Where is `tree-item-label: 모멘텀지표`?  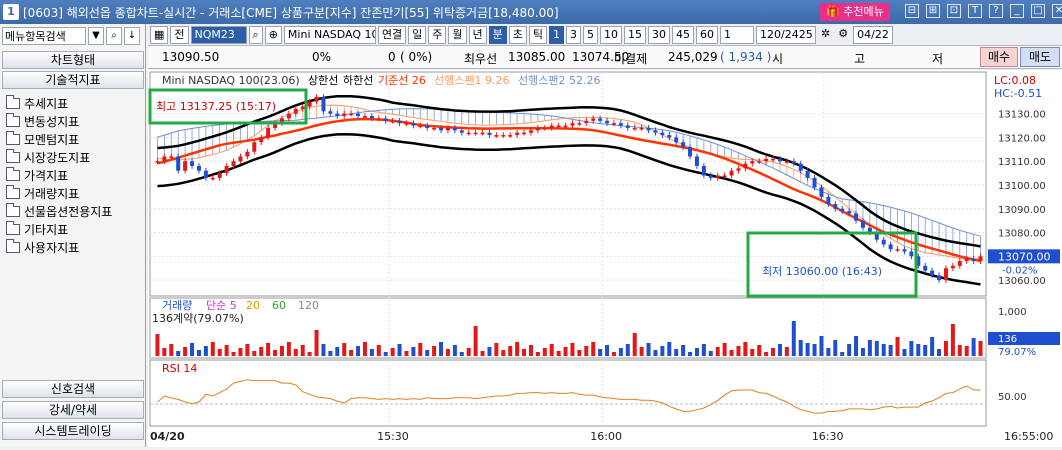
tree-item-label: 모멘텀지표 is located at coordinates (52, 139).